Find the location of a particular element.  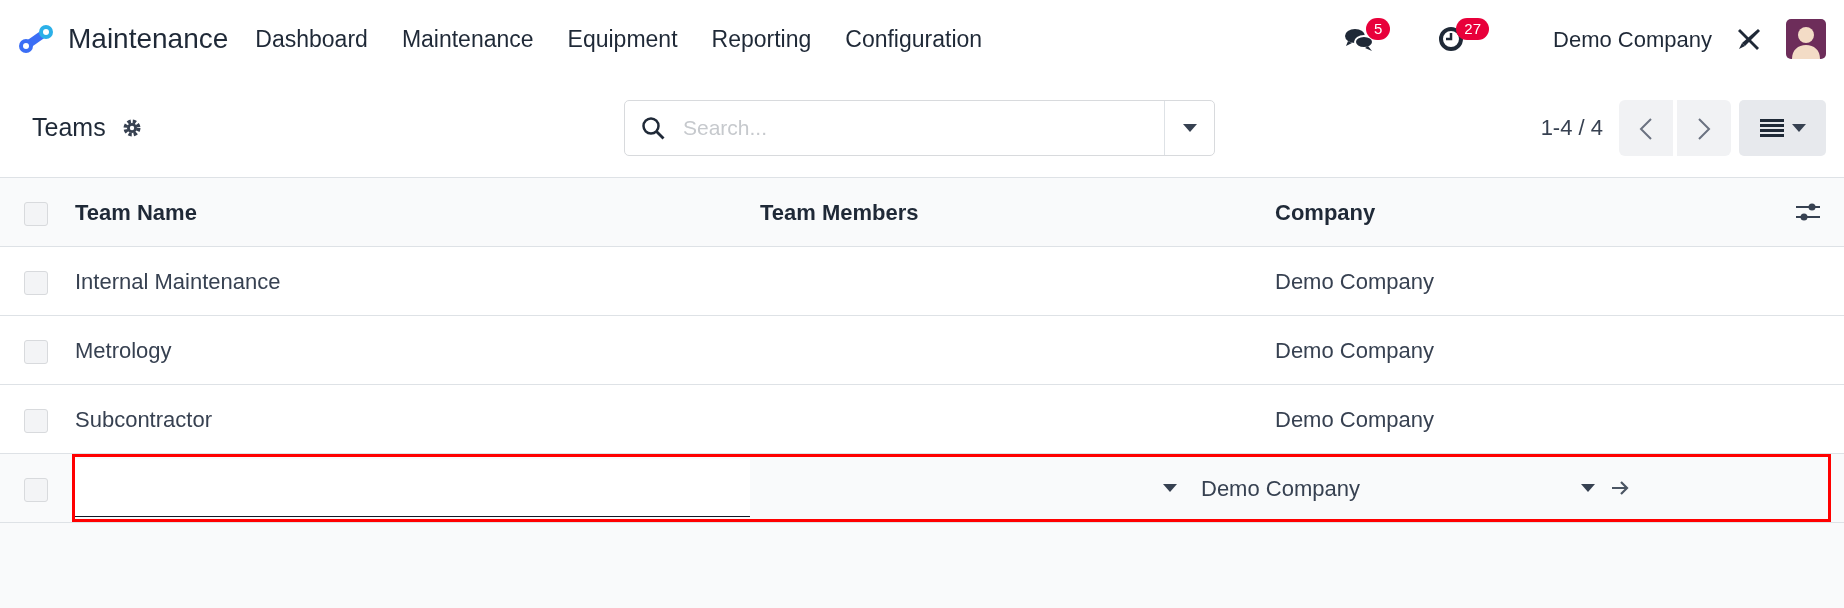

chevron-right-icon is located at coordinates (1704, 129).